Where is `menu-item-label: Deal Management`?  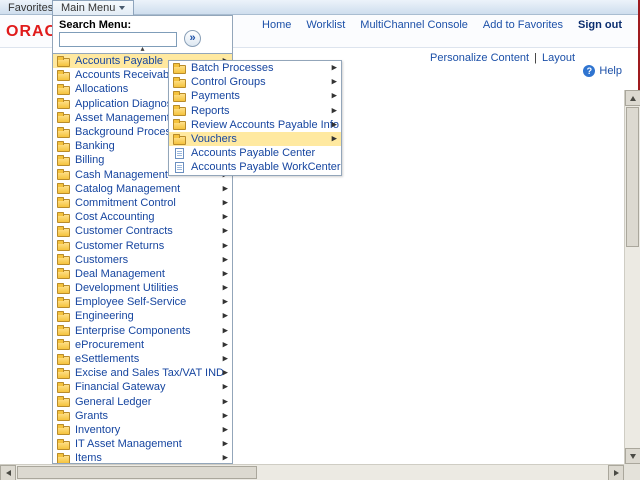
menu-item-label: Deal Management is located at coordinates (120, 273).